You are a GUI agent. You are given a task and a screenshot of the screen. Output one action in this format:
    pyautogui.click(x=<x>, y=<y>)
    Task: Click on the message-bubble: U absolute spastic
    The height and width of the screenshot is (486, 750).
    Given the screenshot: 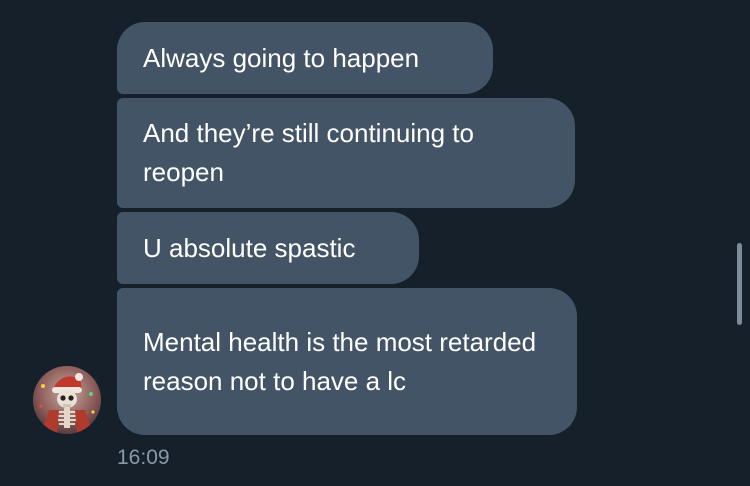 What is the action you would take?
    pyautogui.click(x=268, y=248)
    